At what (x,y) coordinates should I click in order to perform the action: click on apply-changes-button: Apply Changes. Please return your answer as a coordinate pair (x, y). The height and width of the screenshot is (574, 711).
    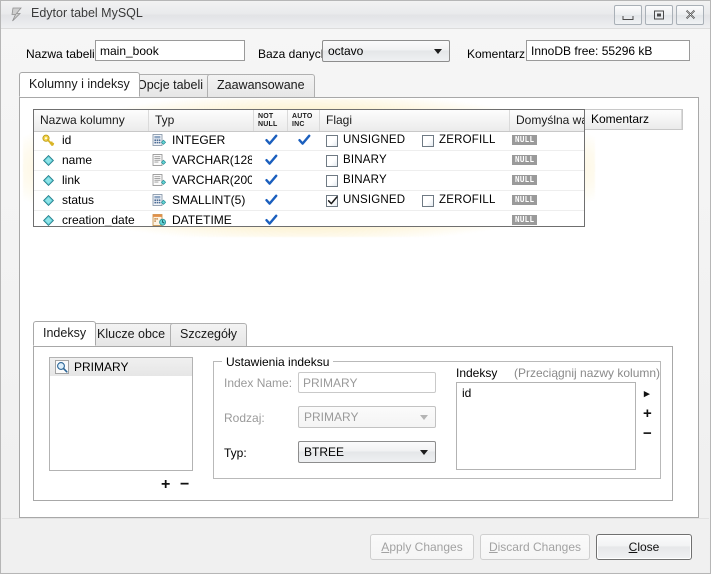
    Looking at the image, I should click on (422, 547).